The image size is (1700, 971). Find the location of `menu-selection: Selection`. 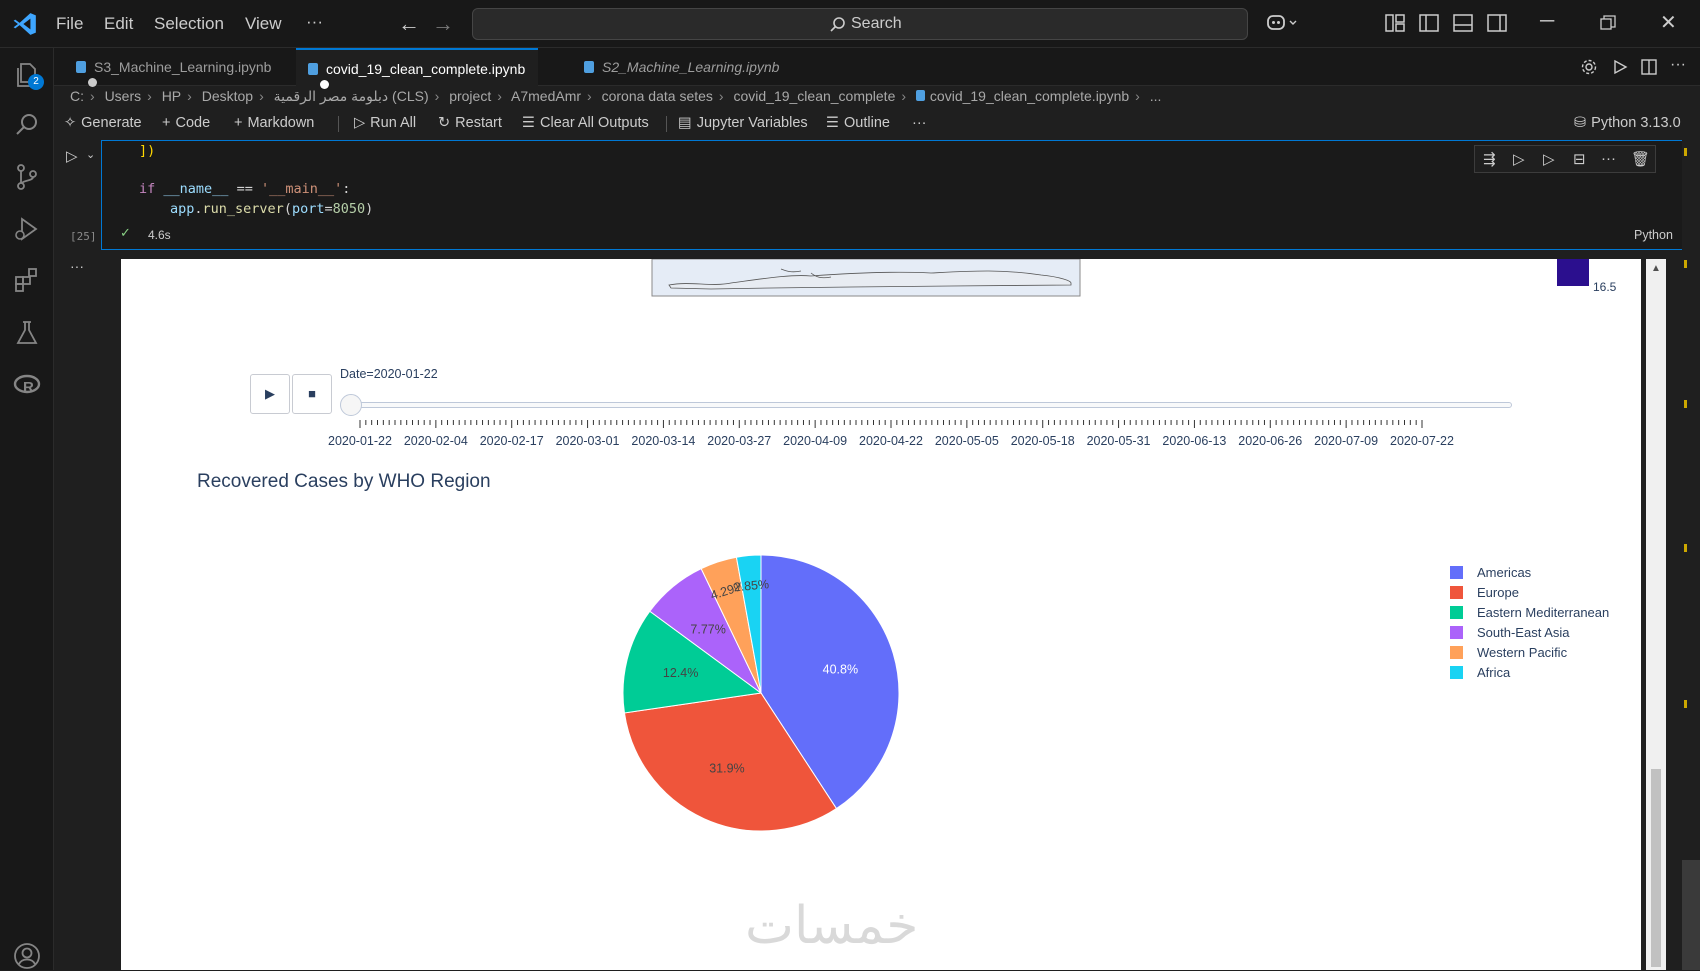

menu-selection: Selection is located at coordinates (189, 24).